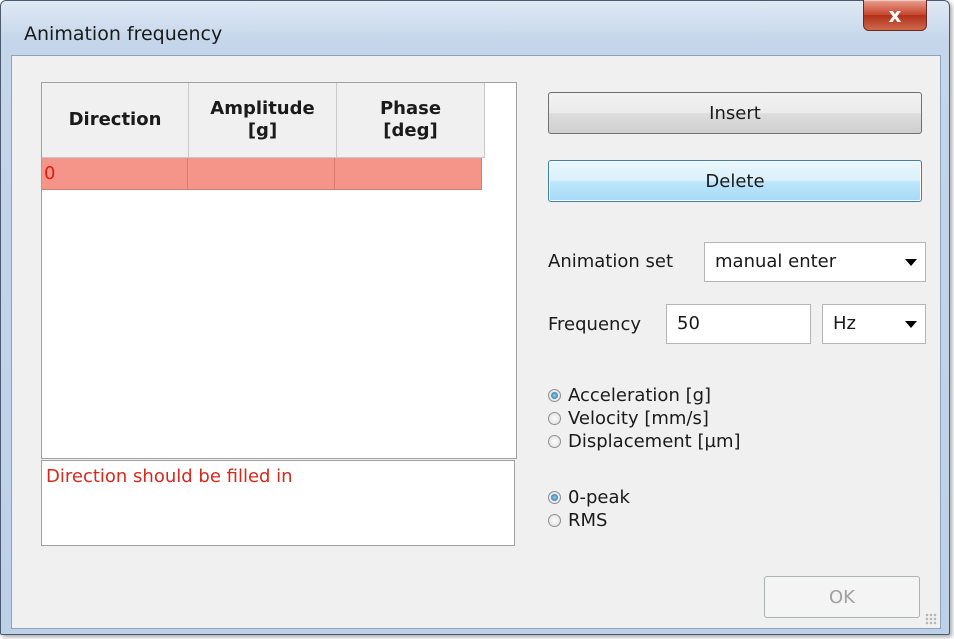  I want to click on radio-0-peak: 0-peak, so click(589, 497).